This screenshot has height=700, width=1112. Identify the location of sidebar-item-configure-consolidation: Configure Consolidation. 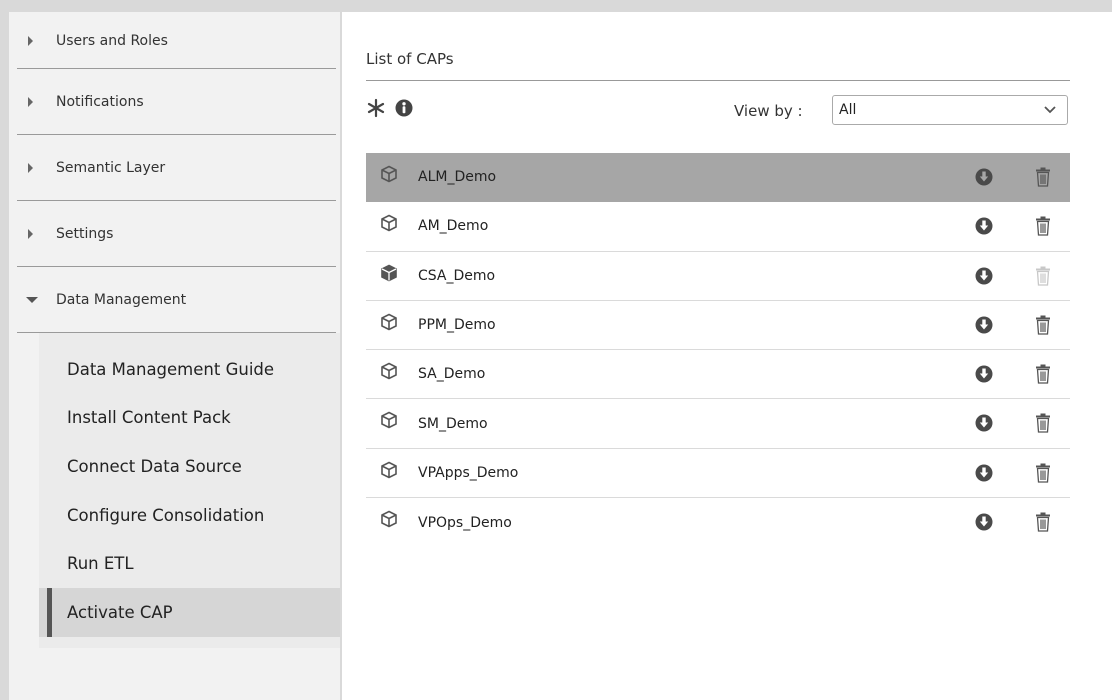
(189, 515).